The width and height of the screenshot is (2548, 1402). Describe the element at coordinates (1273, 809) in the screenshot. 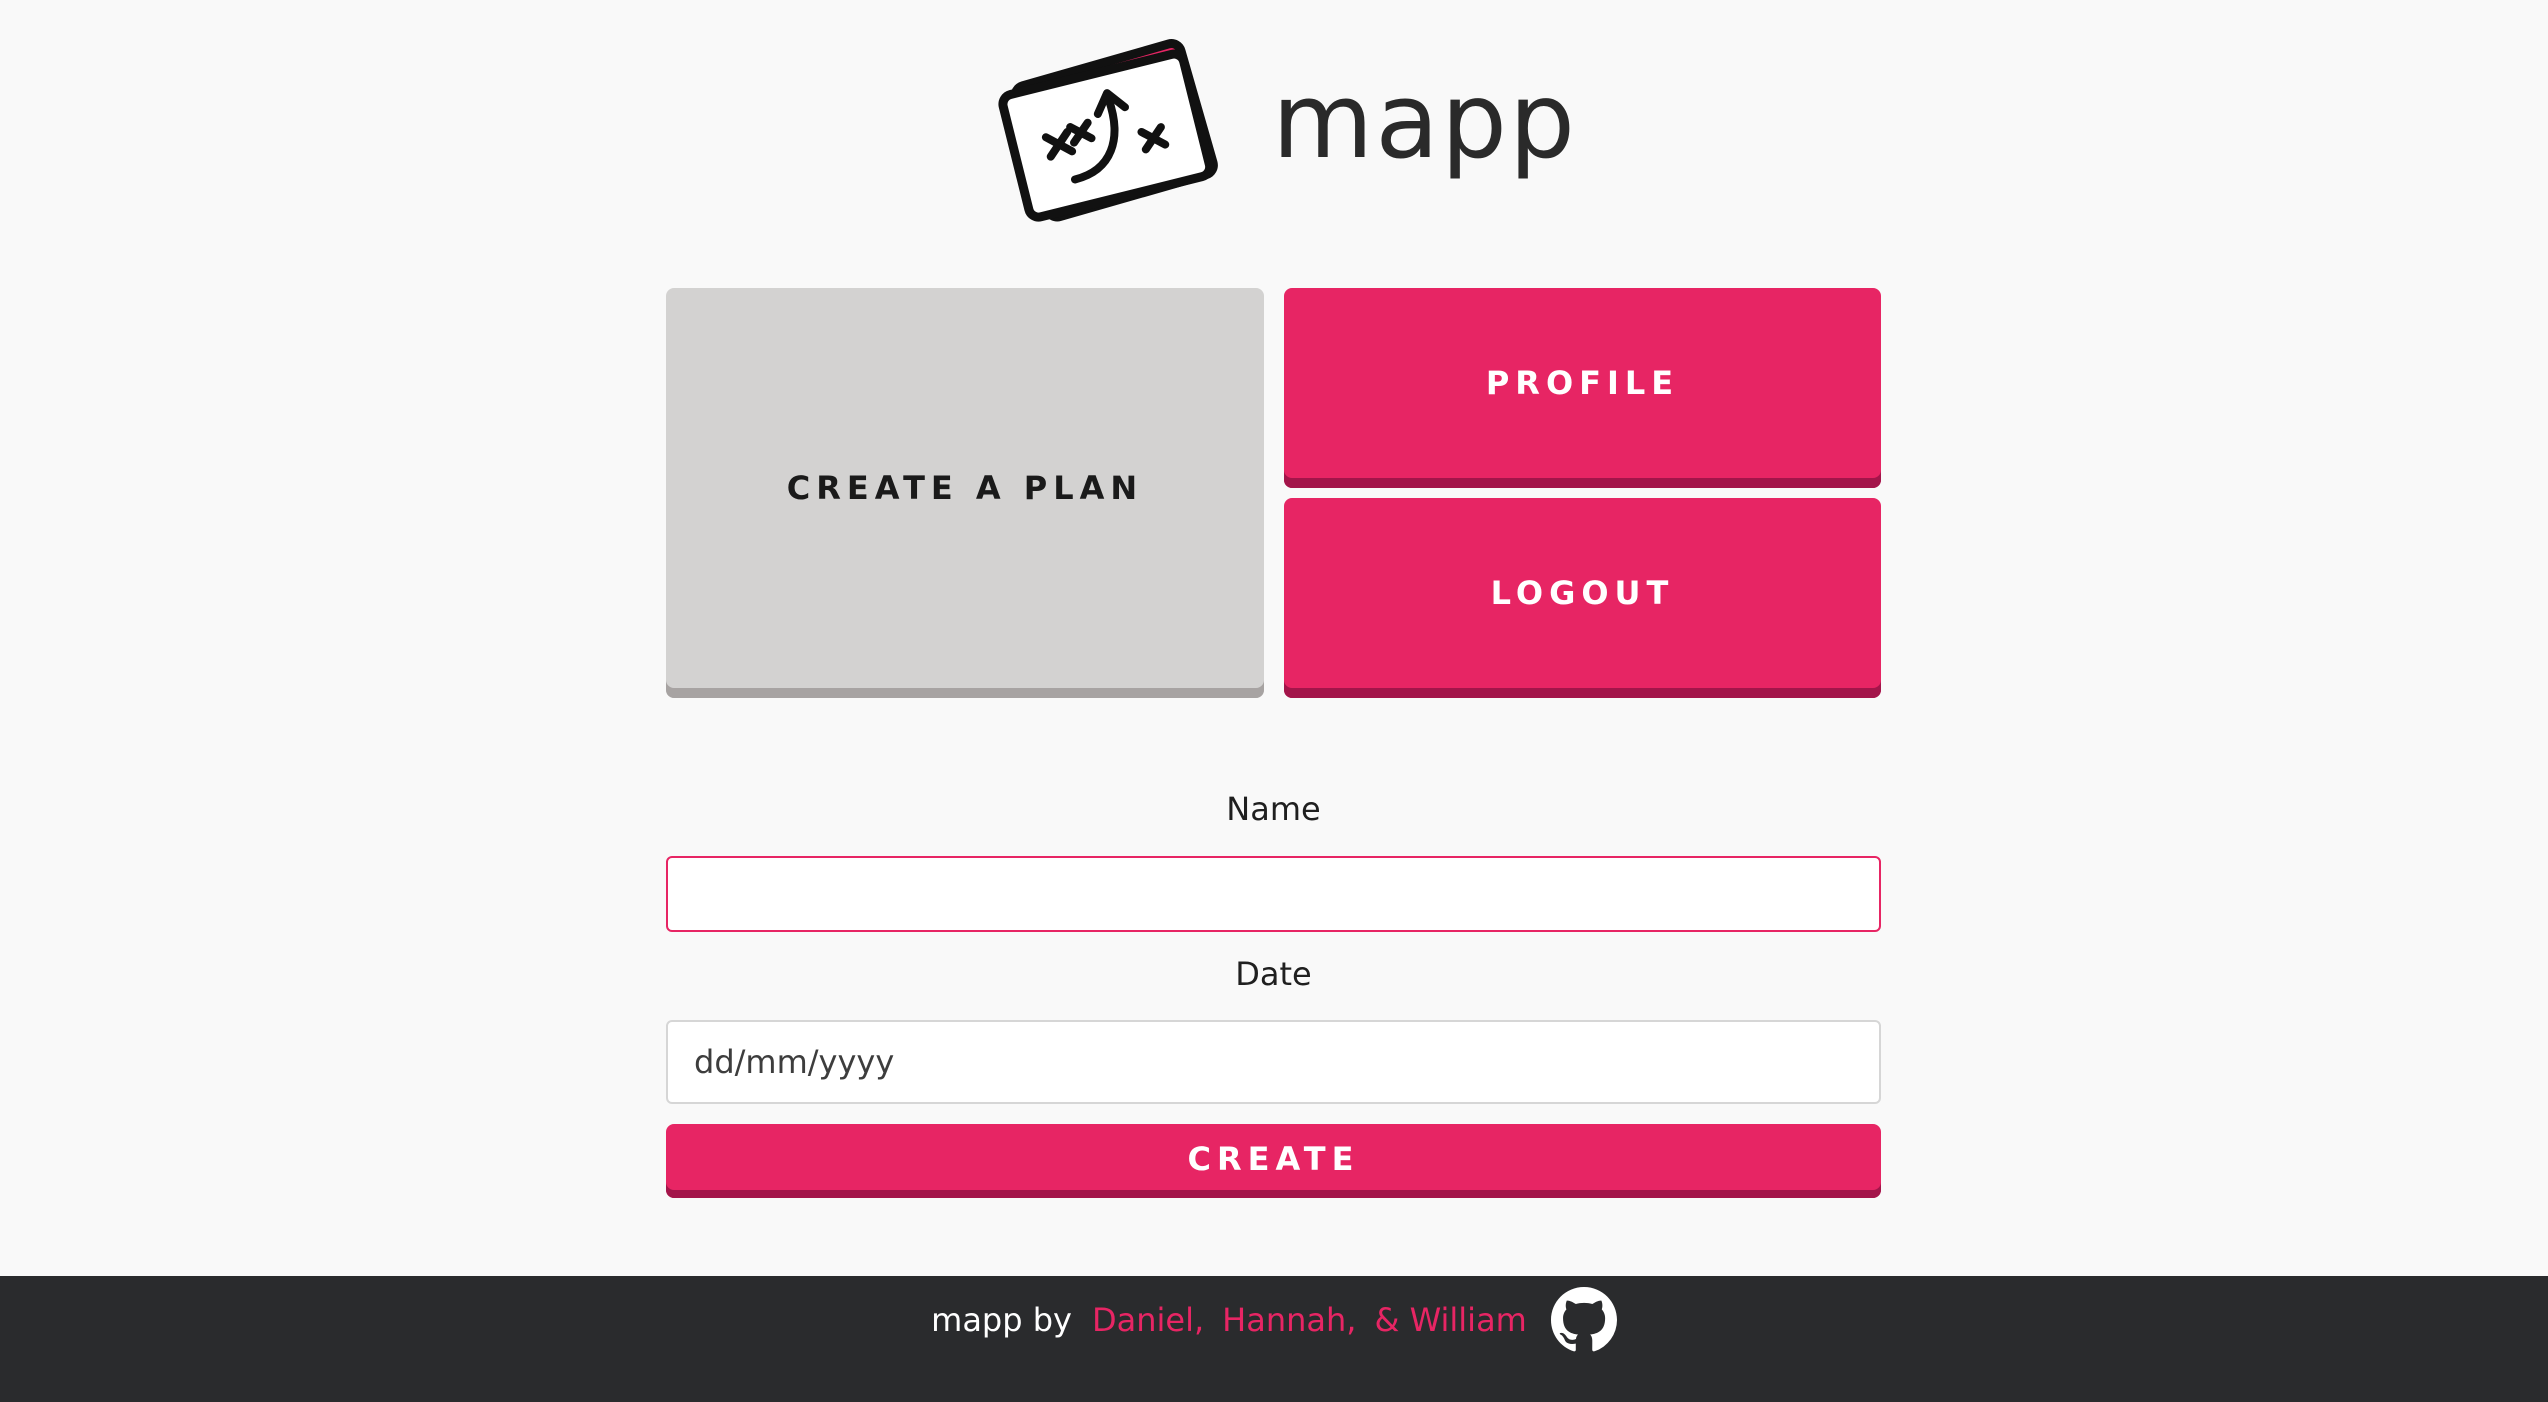

I see `name-label: Name` at that location.